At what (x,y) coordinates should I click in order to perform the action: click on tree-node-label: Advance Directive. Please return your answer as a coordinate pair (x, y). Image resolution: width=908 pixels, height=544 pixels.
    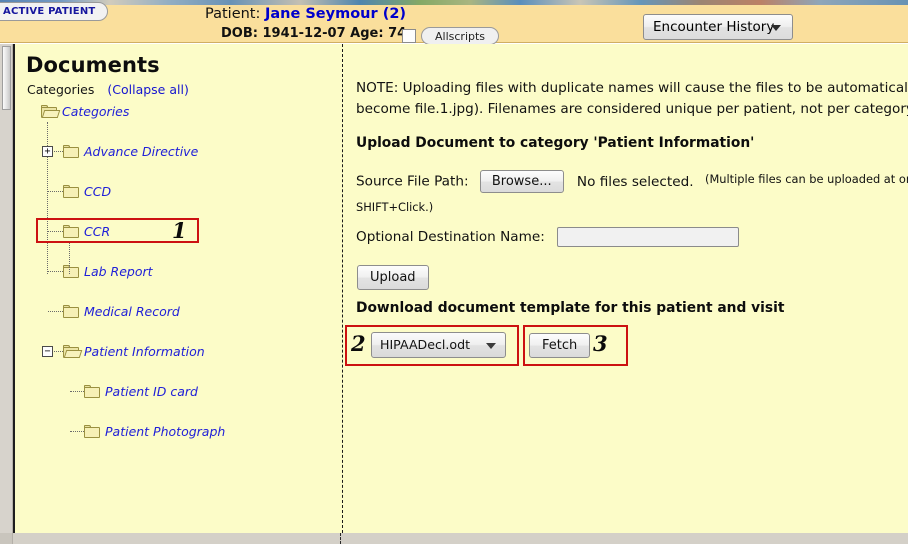
    Looking at the image, I should click on (141, 151).